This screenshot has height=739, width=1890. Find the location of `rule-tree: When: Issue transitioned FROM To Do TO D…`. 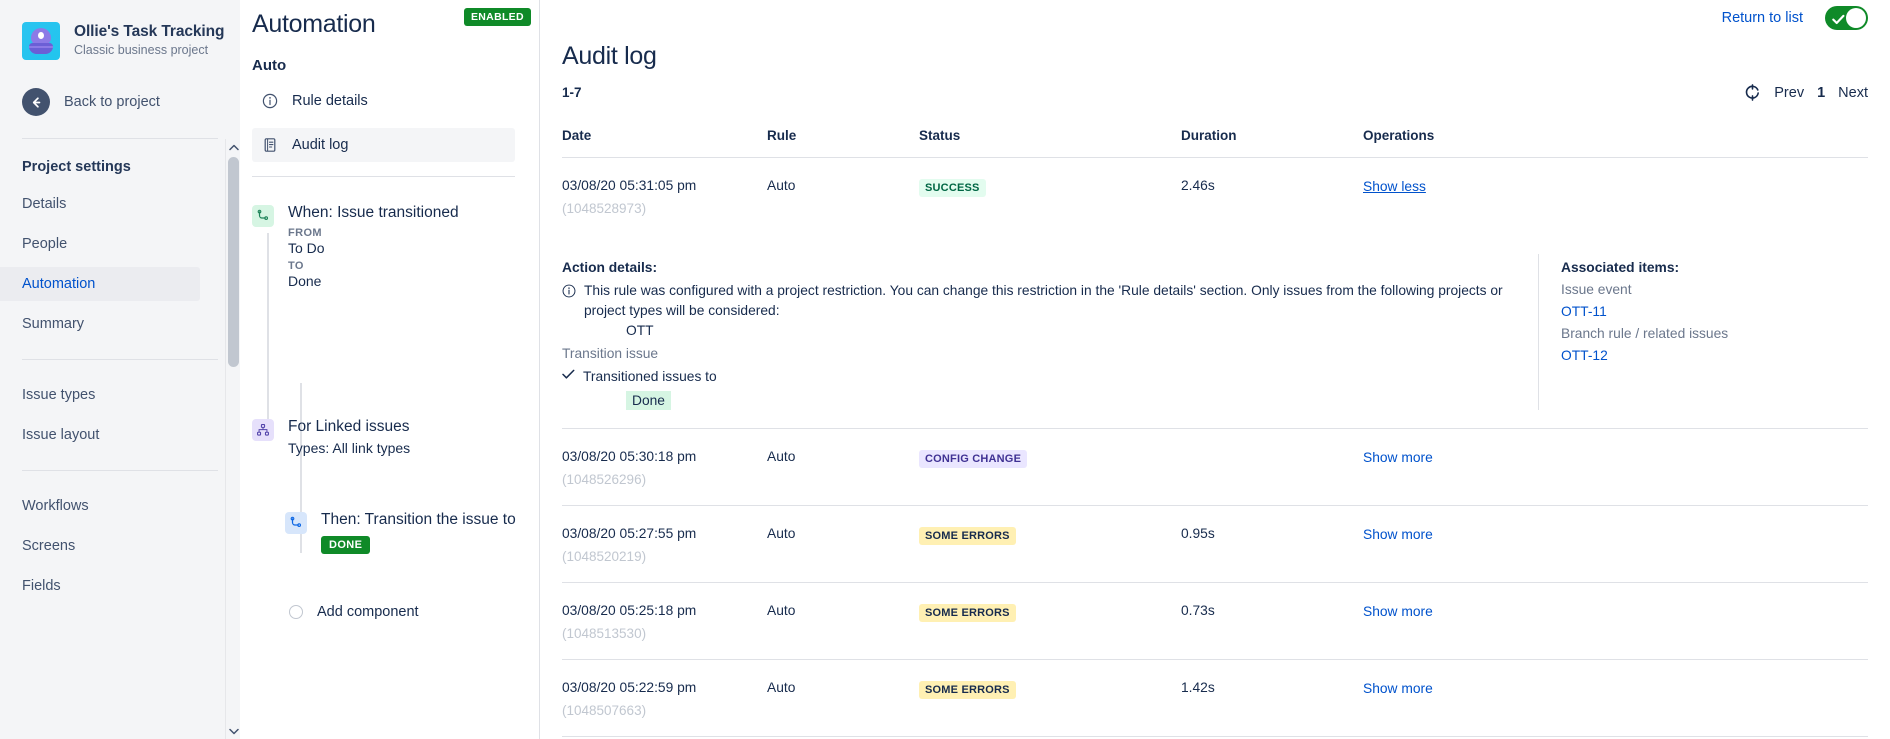

rule-tree: When: Issue transitioned FROM To Do TO D… is located at coordinates (392, 411).